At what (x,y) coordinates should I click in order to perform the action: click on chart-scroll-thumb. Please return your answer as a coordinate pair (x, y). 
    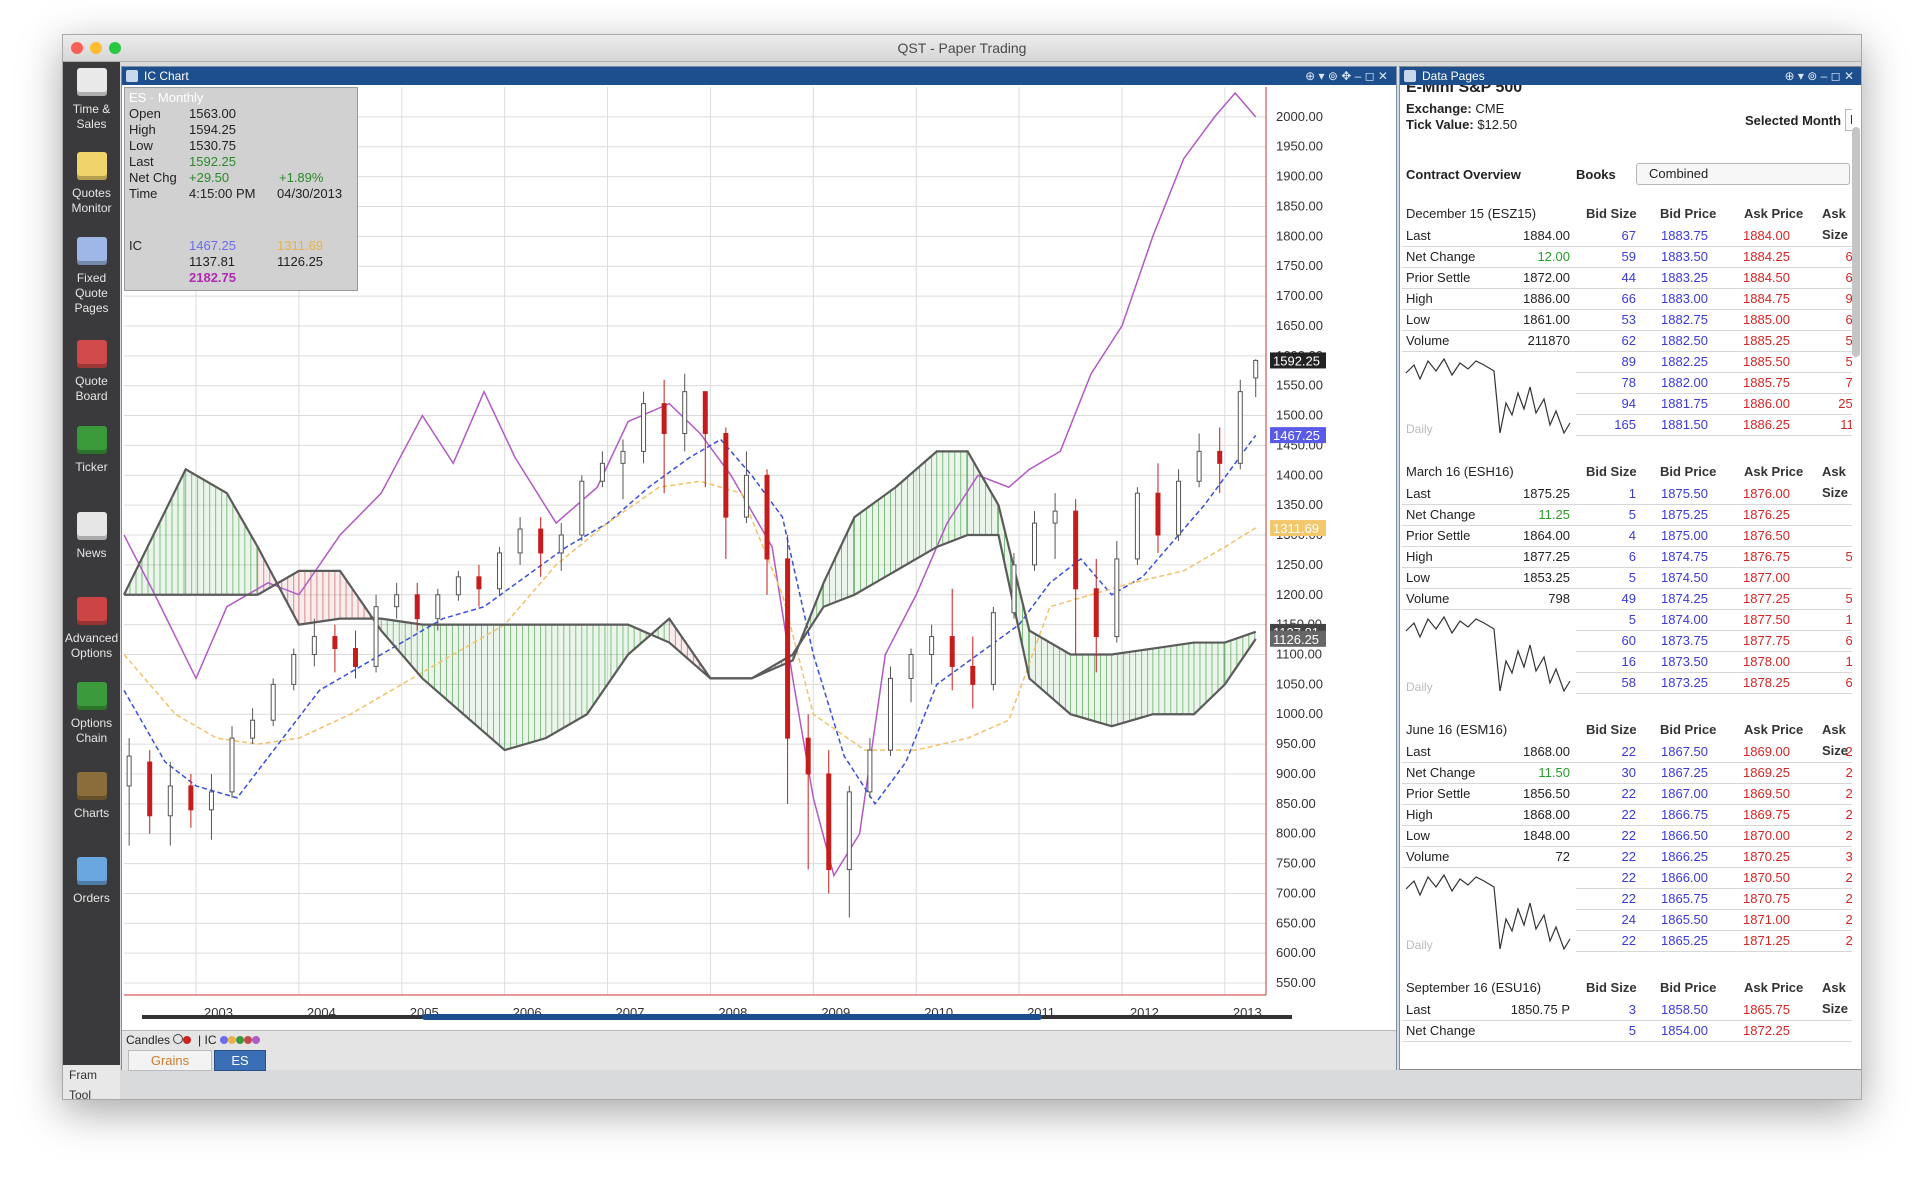
    Looking at the image, I should click on (732, 1017).